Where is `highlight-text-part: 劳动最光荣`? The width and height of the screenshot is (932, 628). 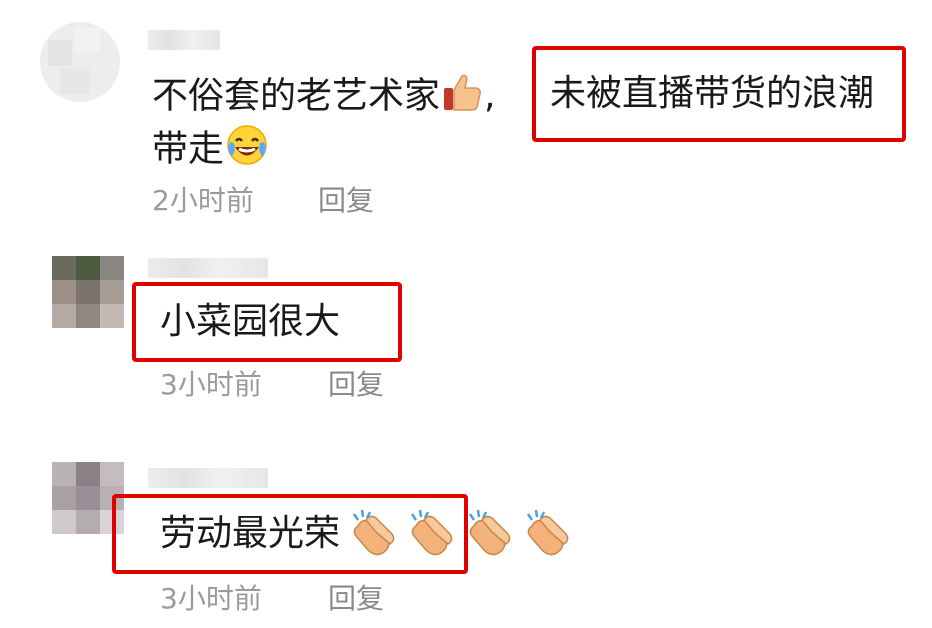
highlight-text-part: 劳动最光荣 is located at coordinates (250, 533).